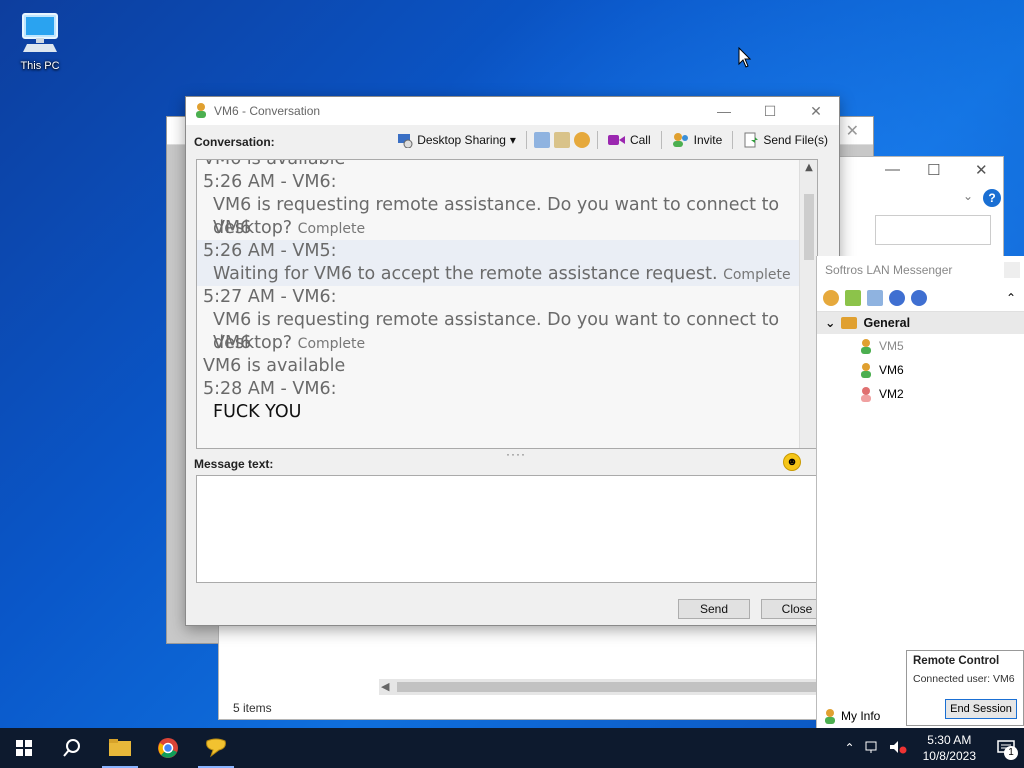 The image size is (1024, 768). I want to click on search-button, so click(72, 748).